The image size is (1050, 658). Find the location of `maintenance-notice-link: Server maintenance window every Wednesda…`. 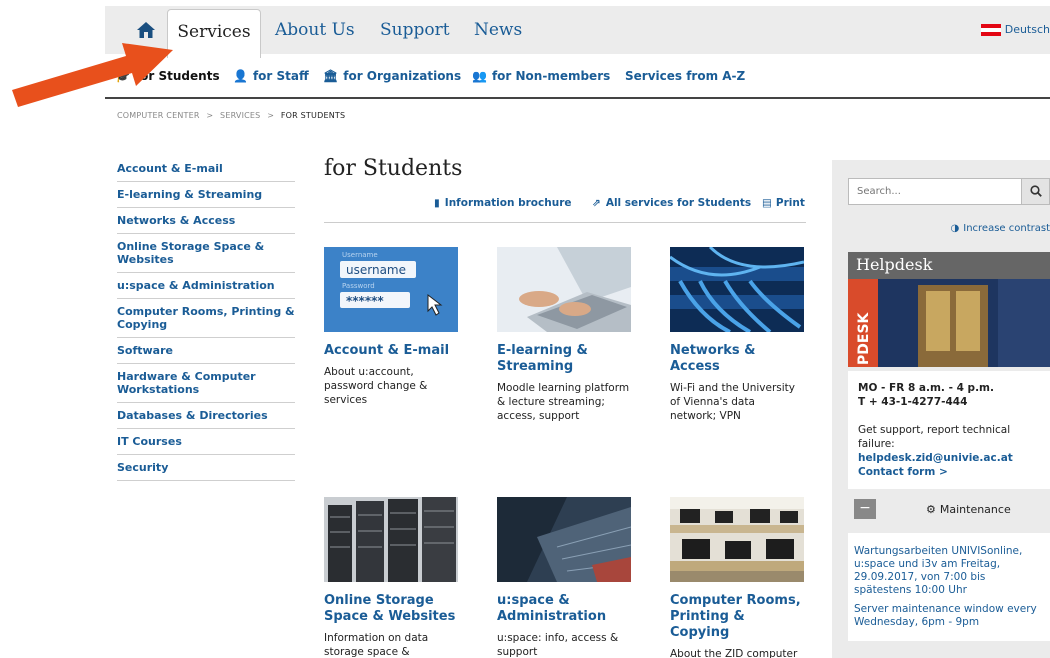

maintenance-notice-link: Server maintenance window every Wednesda… is located at coordinates (949, 616).